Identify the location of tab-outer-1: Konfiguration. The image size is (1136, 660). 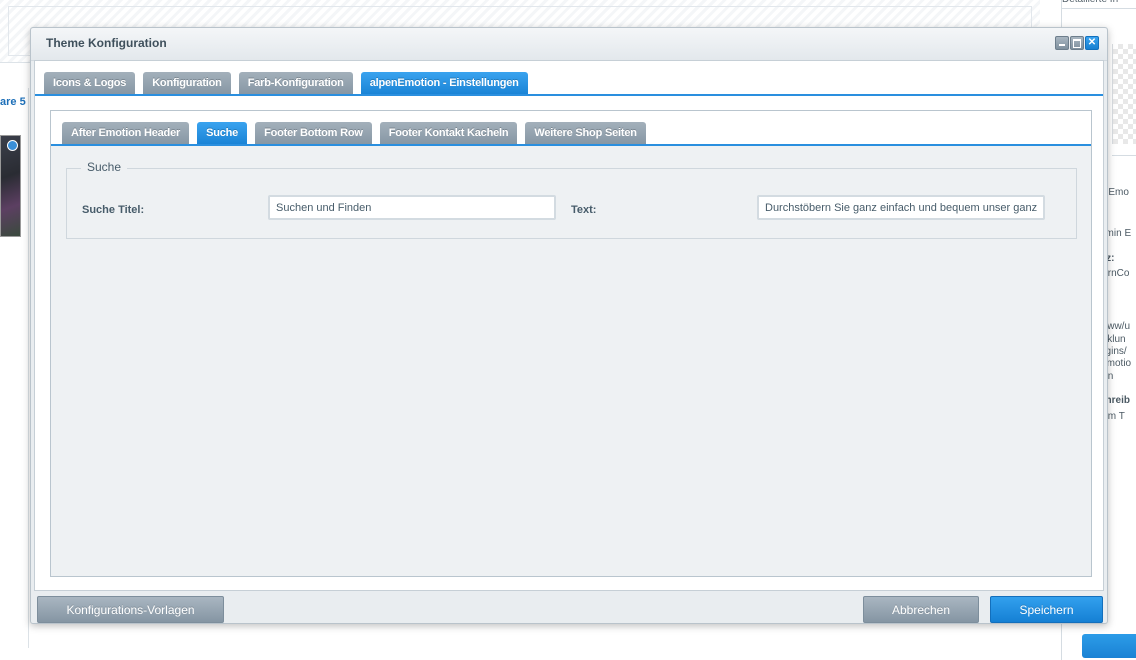
(187, 83).